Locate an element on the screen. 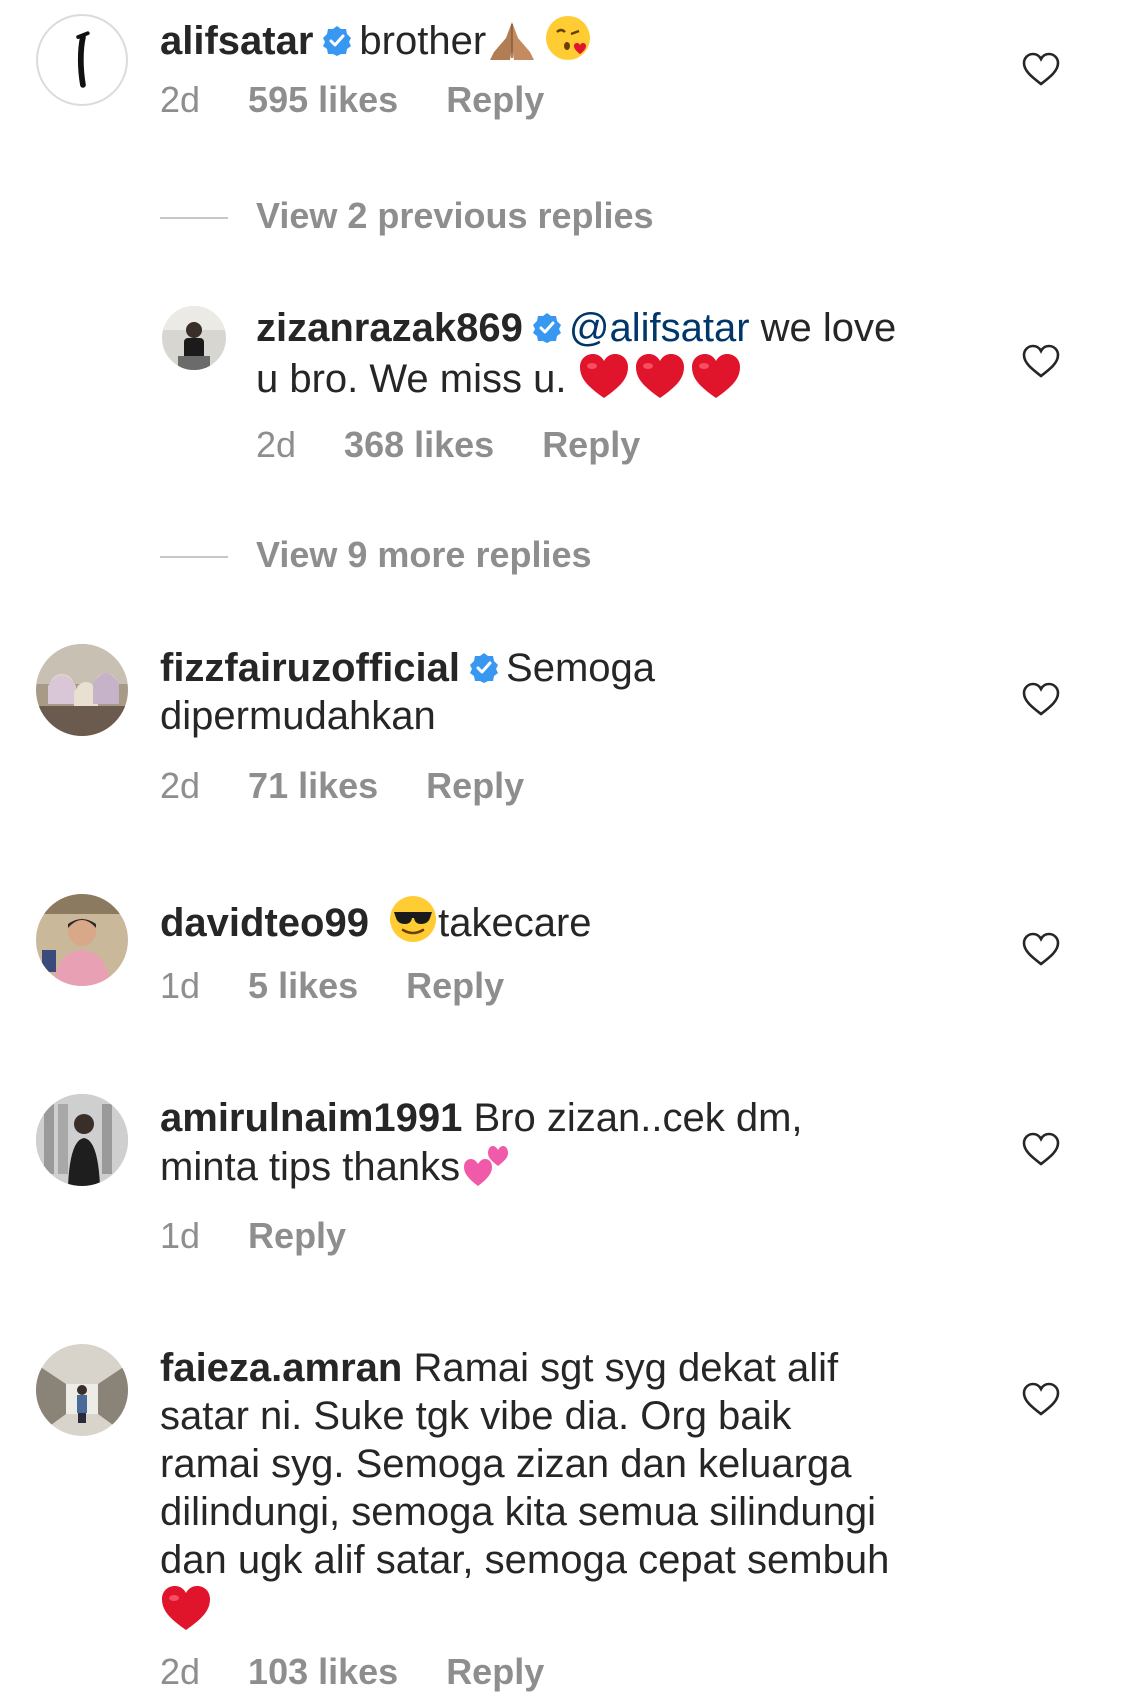 This screenshot has height=1705, width=1125. family-photo-avatar-icon is located at coordinates (82, 690).